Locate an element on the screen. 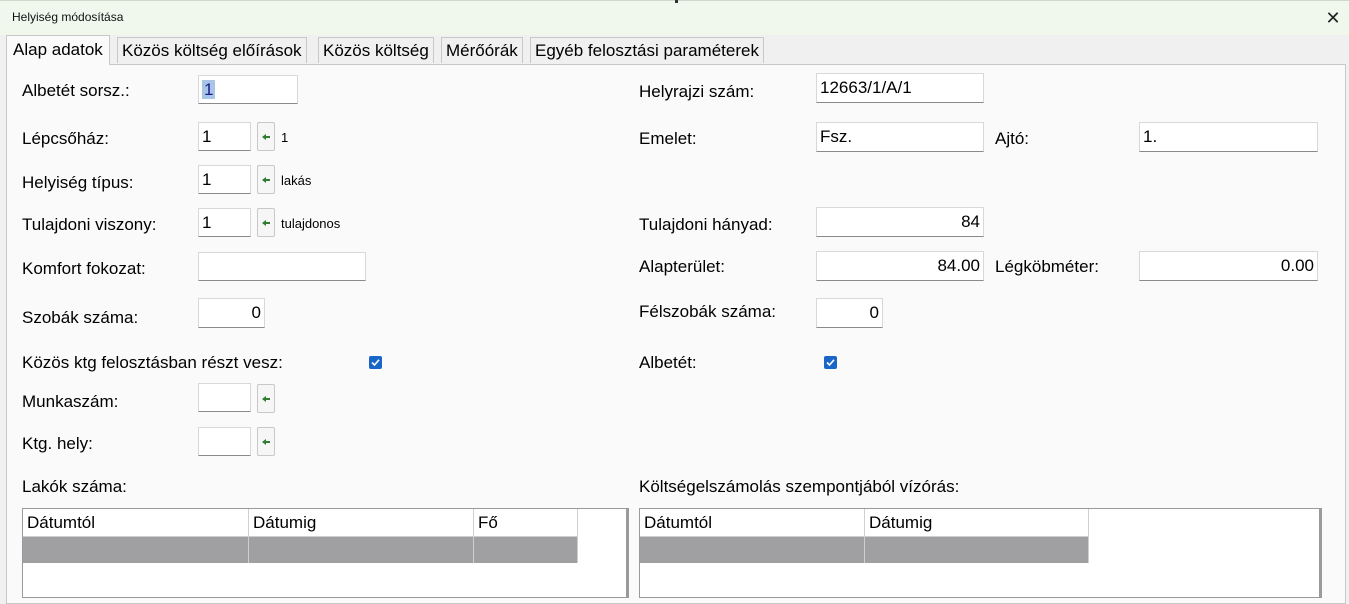  lepcsohaz-picker-button is located at coordinates (266, 136).